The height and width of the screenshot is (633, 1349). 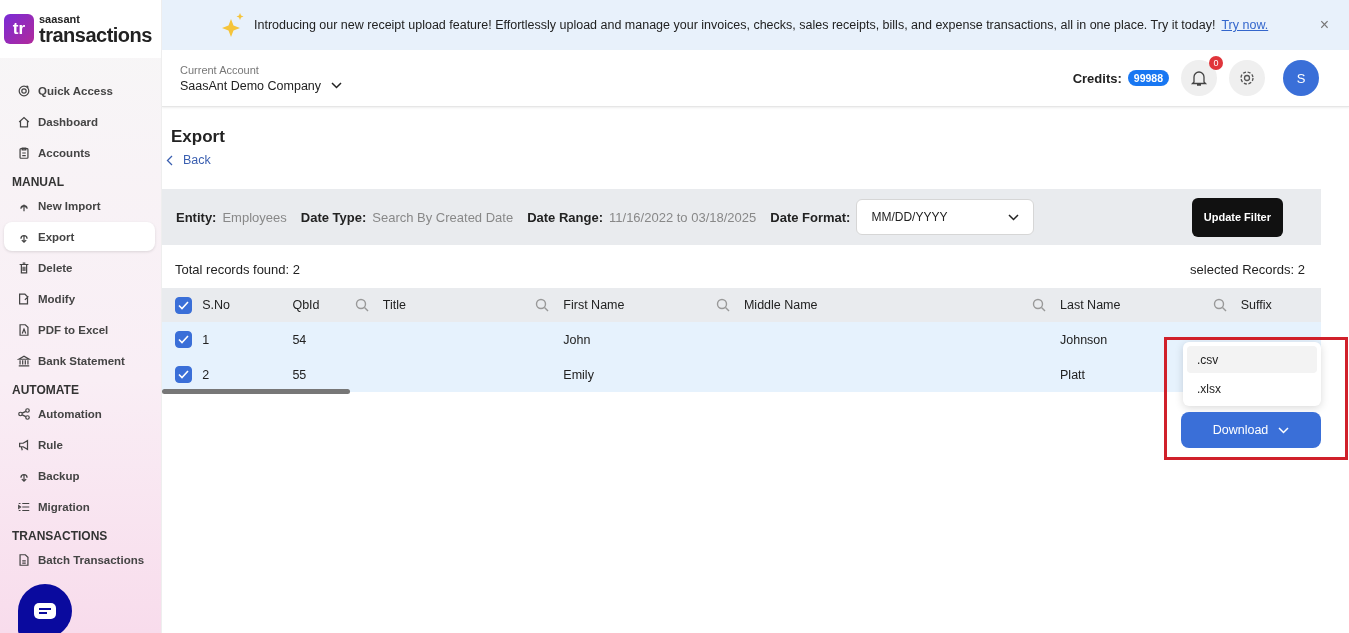 What do you see at coordinates (24, 90) in the screenshot?
I see `target-icon` at bounding box center [24, 90].